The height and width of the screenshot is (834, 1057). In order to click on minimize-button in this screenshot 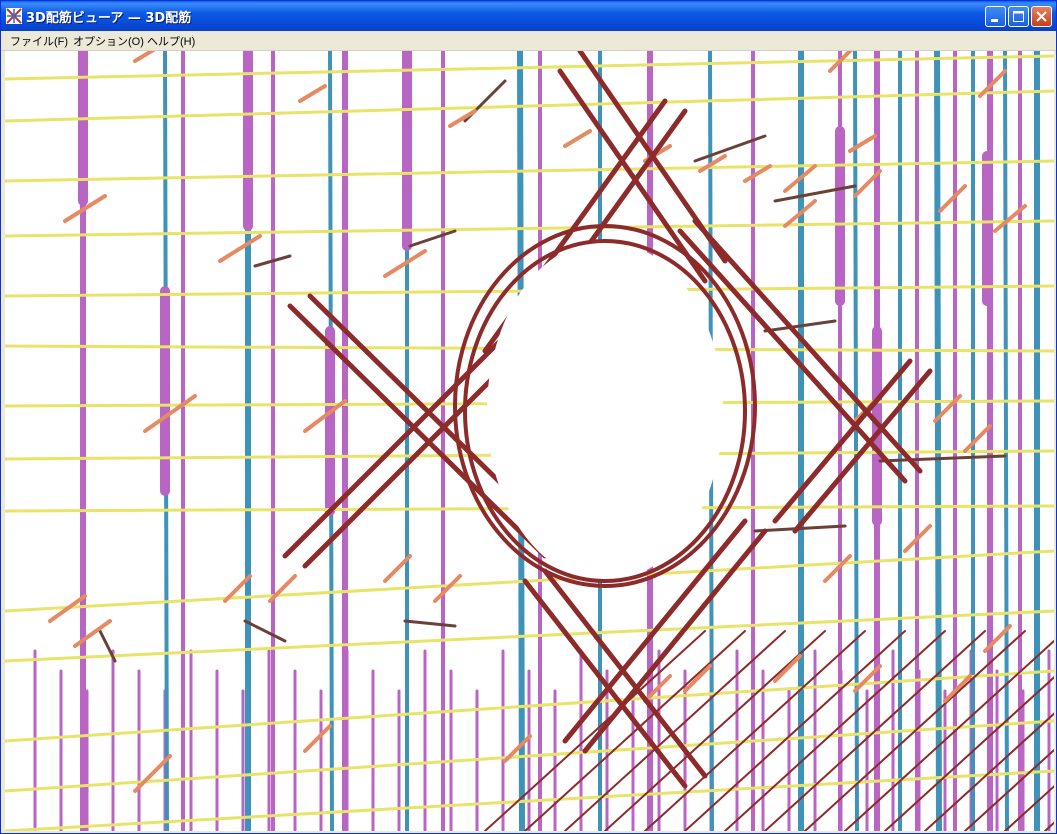, I will do `click(995, 16)`.